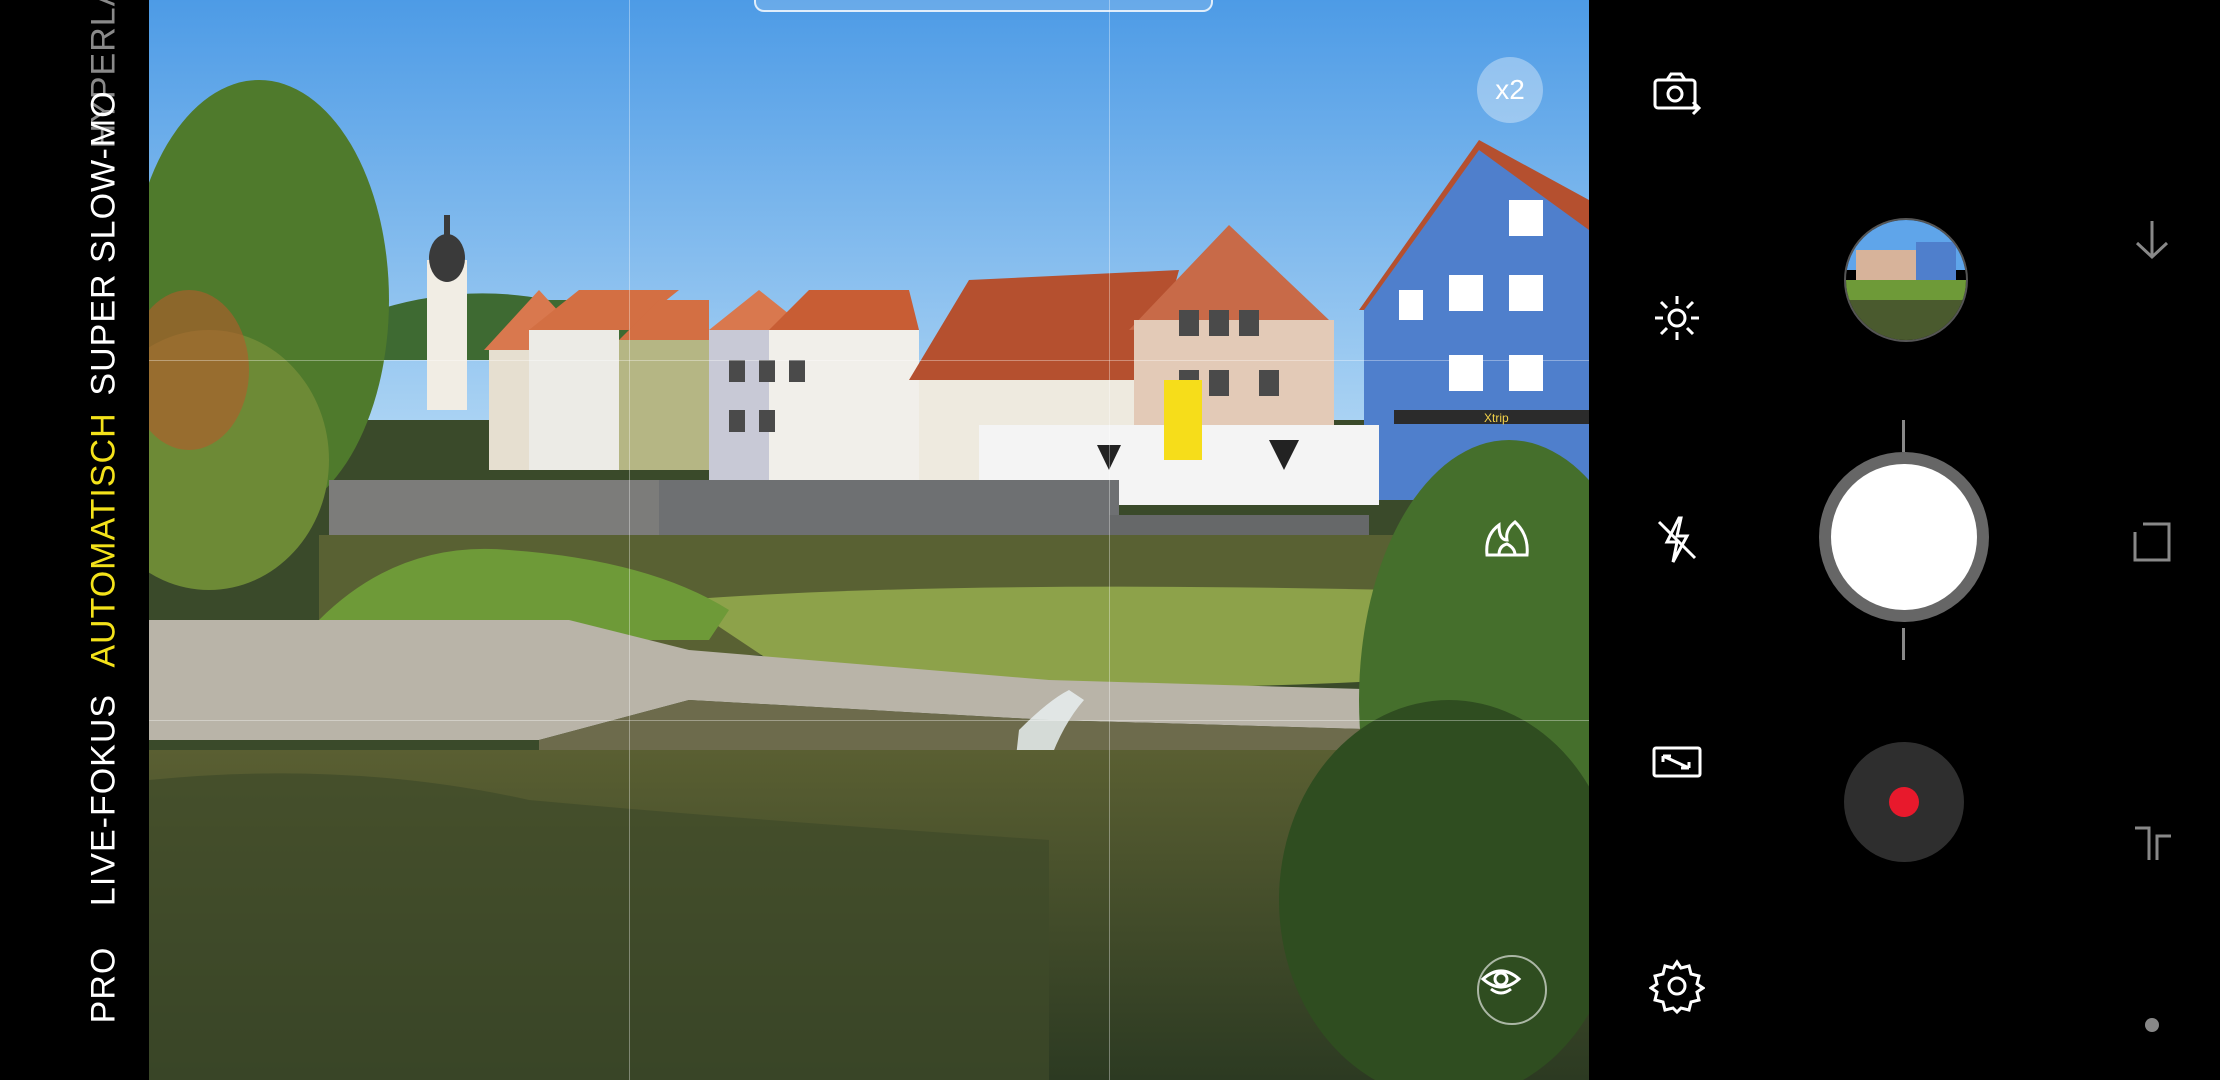 The image size is (2220, 1080). I want to click on shop-sign: Xtrip, so click(1496, 418).